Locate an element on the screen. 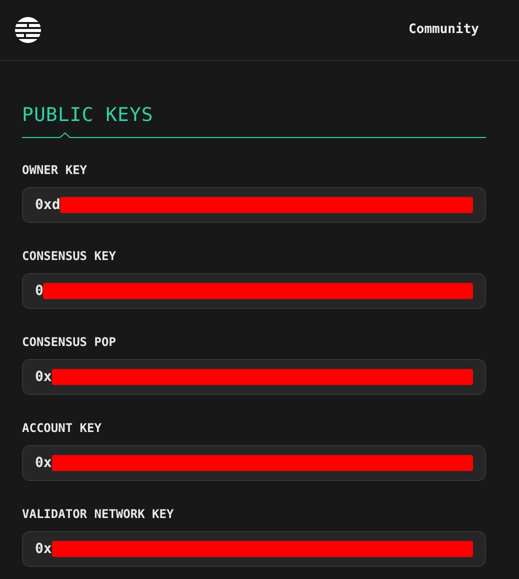  field-label: OWNER KEY is located at coordinates (55, 170).